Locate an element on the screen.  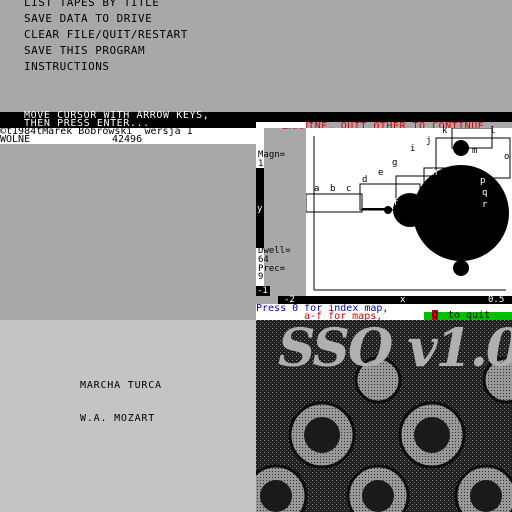
map-letter-q: q is located at coordinates (484, 193).